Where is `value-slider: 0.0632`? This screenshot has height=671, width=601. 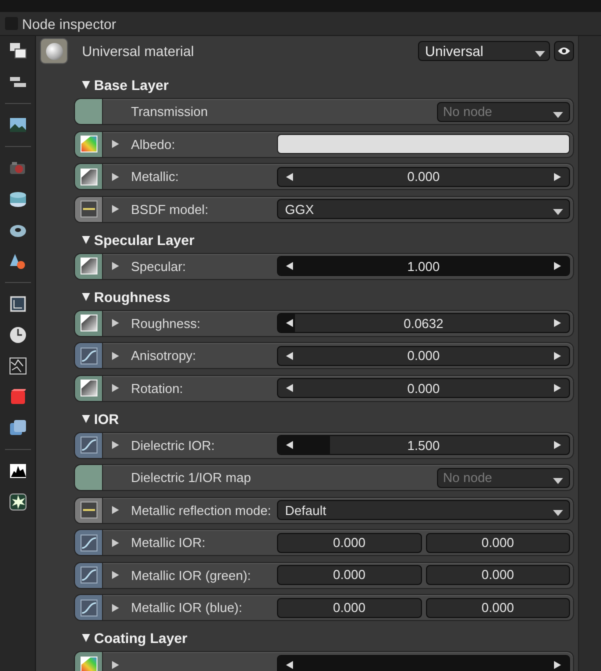 value-slider: 0.0632 is located at coordinates (423, 323).